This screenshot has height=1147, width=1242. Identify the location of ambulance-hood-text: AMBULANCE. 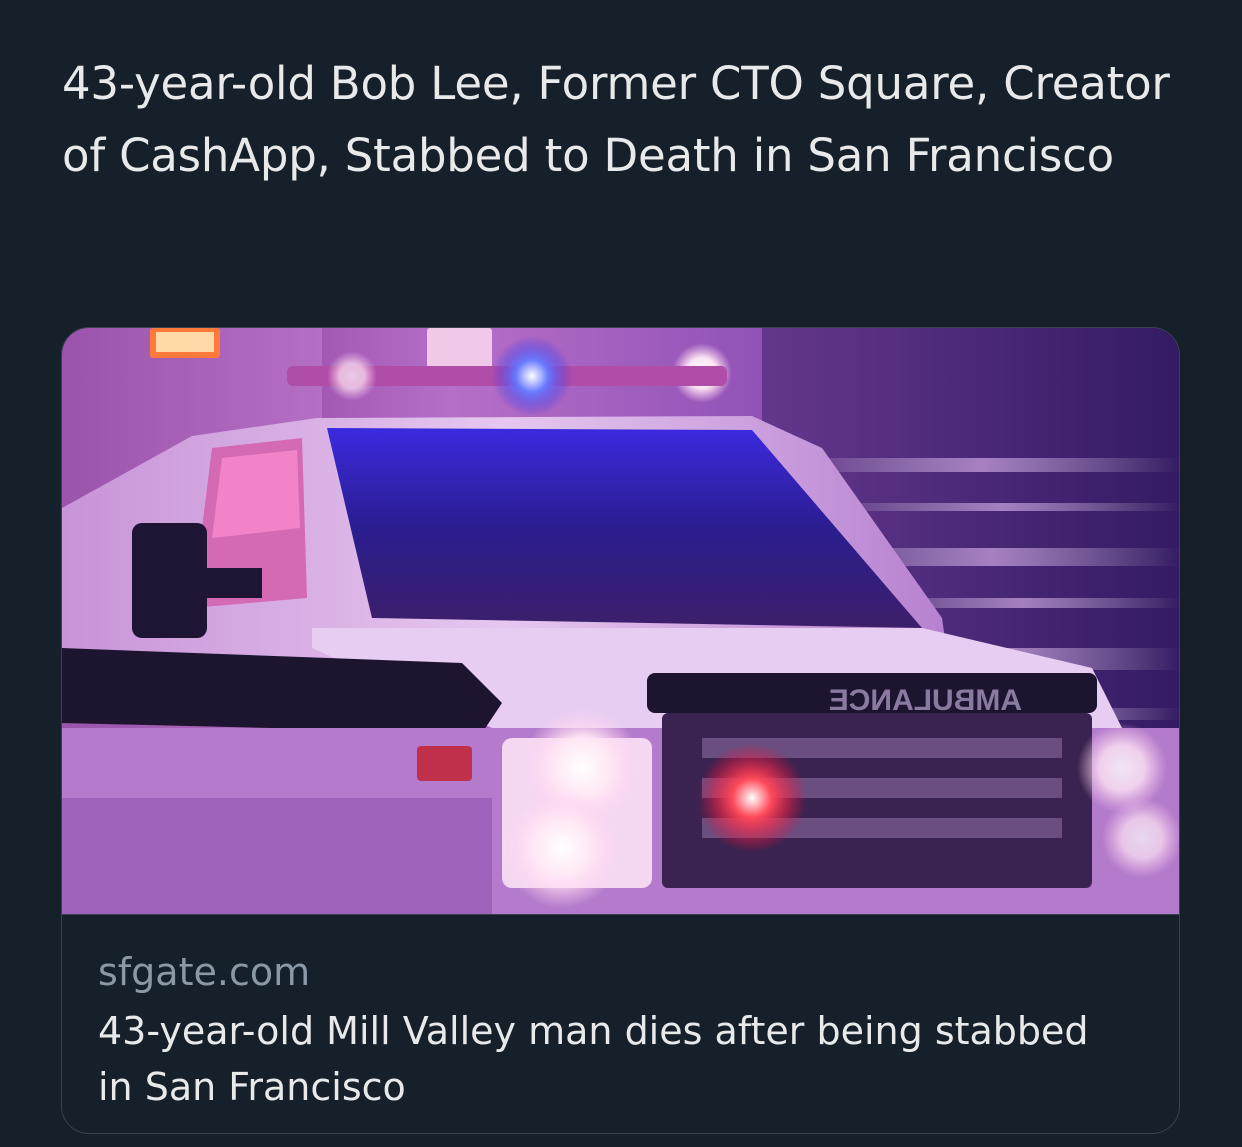
(925, 700).